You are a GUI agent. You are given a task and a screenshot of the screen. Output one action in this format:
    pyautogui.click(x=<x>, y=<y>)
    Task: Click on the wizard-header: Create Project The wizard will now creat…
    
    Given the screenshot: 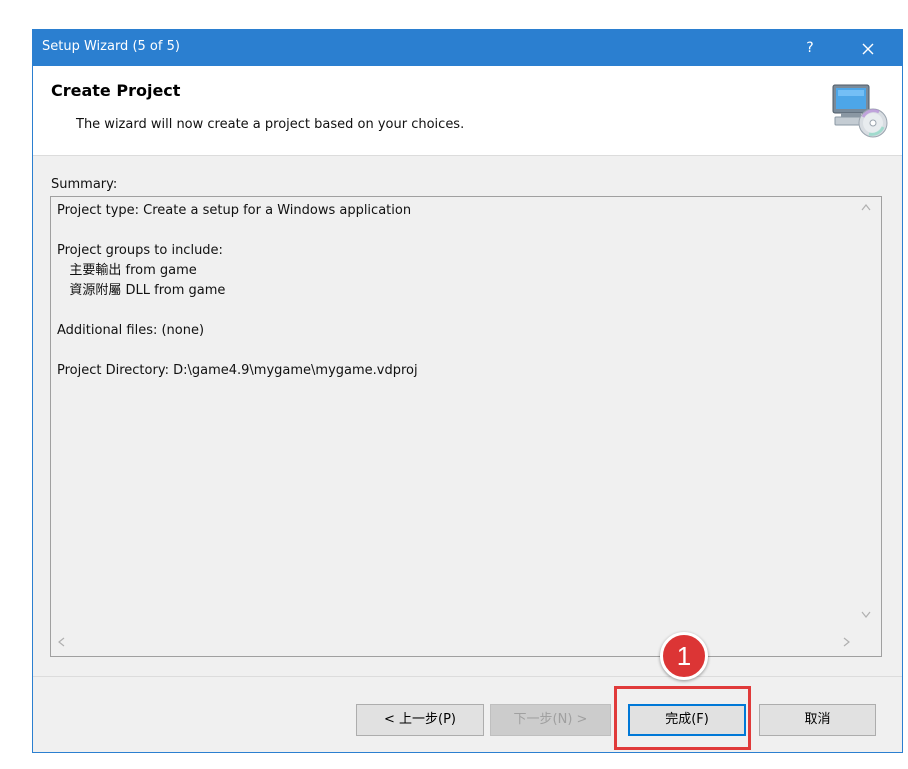 What is the action you would take?
    pyautogui.click(x=467, y=111)
    